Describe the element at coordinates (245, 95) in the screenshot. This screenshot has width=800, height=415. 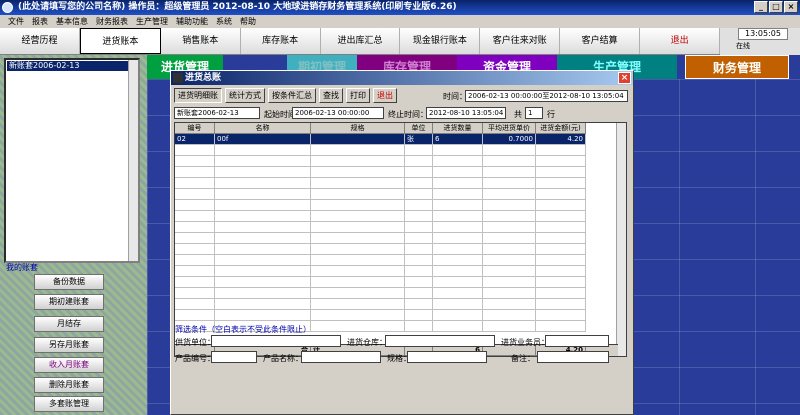
I see `stat-method-button: 统计方式` at that location.